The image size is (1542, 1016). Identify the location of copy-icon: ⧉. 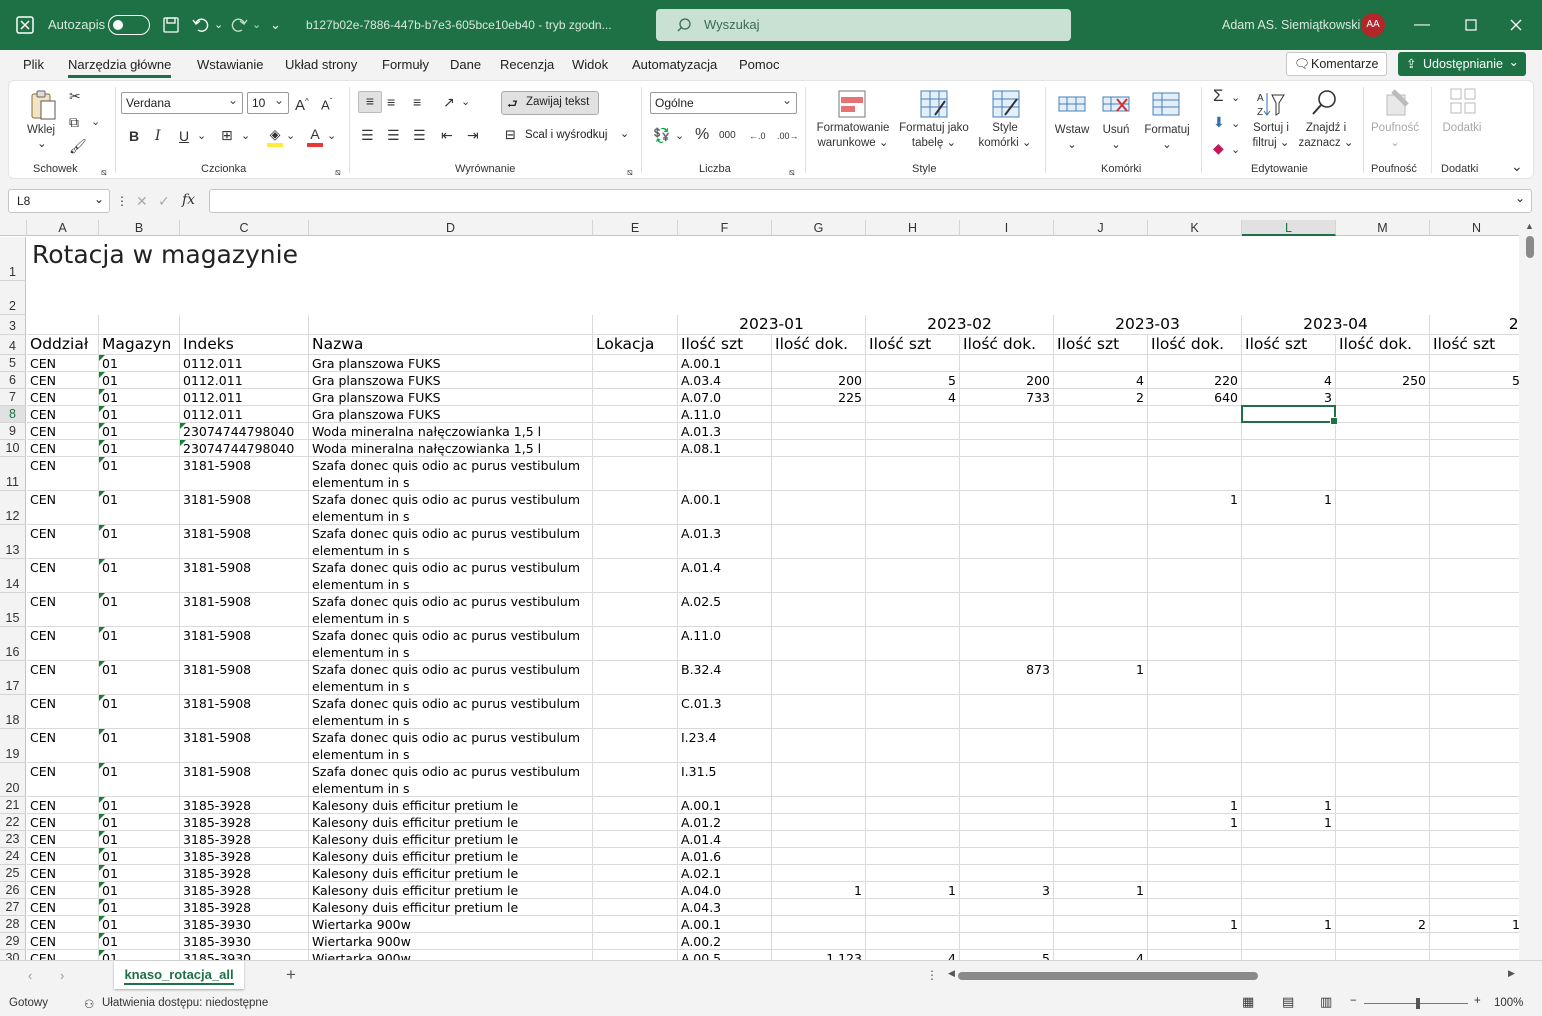
(74, 122).